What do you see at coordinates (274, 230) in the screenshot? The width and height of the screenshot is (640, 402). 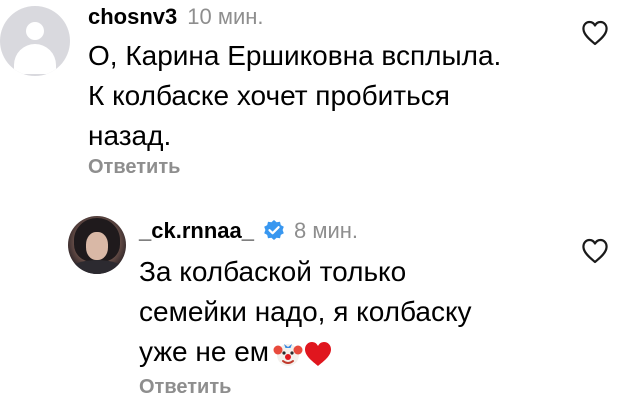 I see `verified-badge-icon` at bounding box center [274, 230].